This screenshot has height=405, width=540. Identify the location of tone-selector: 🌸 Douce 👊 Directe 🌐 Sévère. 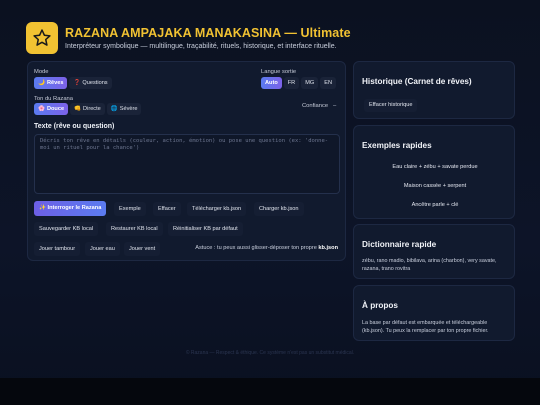
(88, 109).